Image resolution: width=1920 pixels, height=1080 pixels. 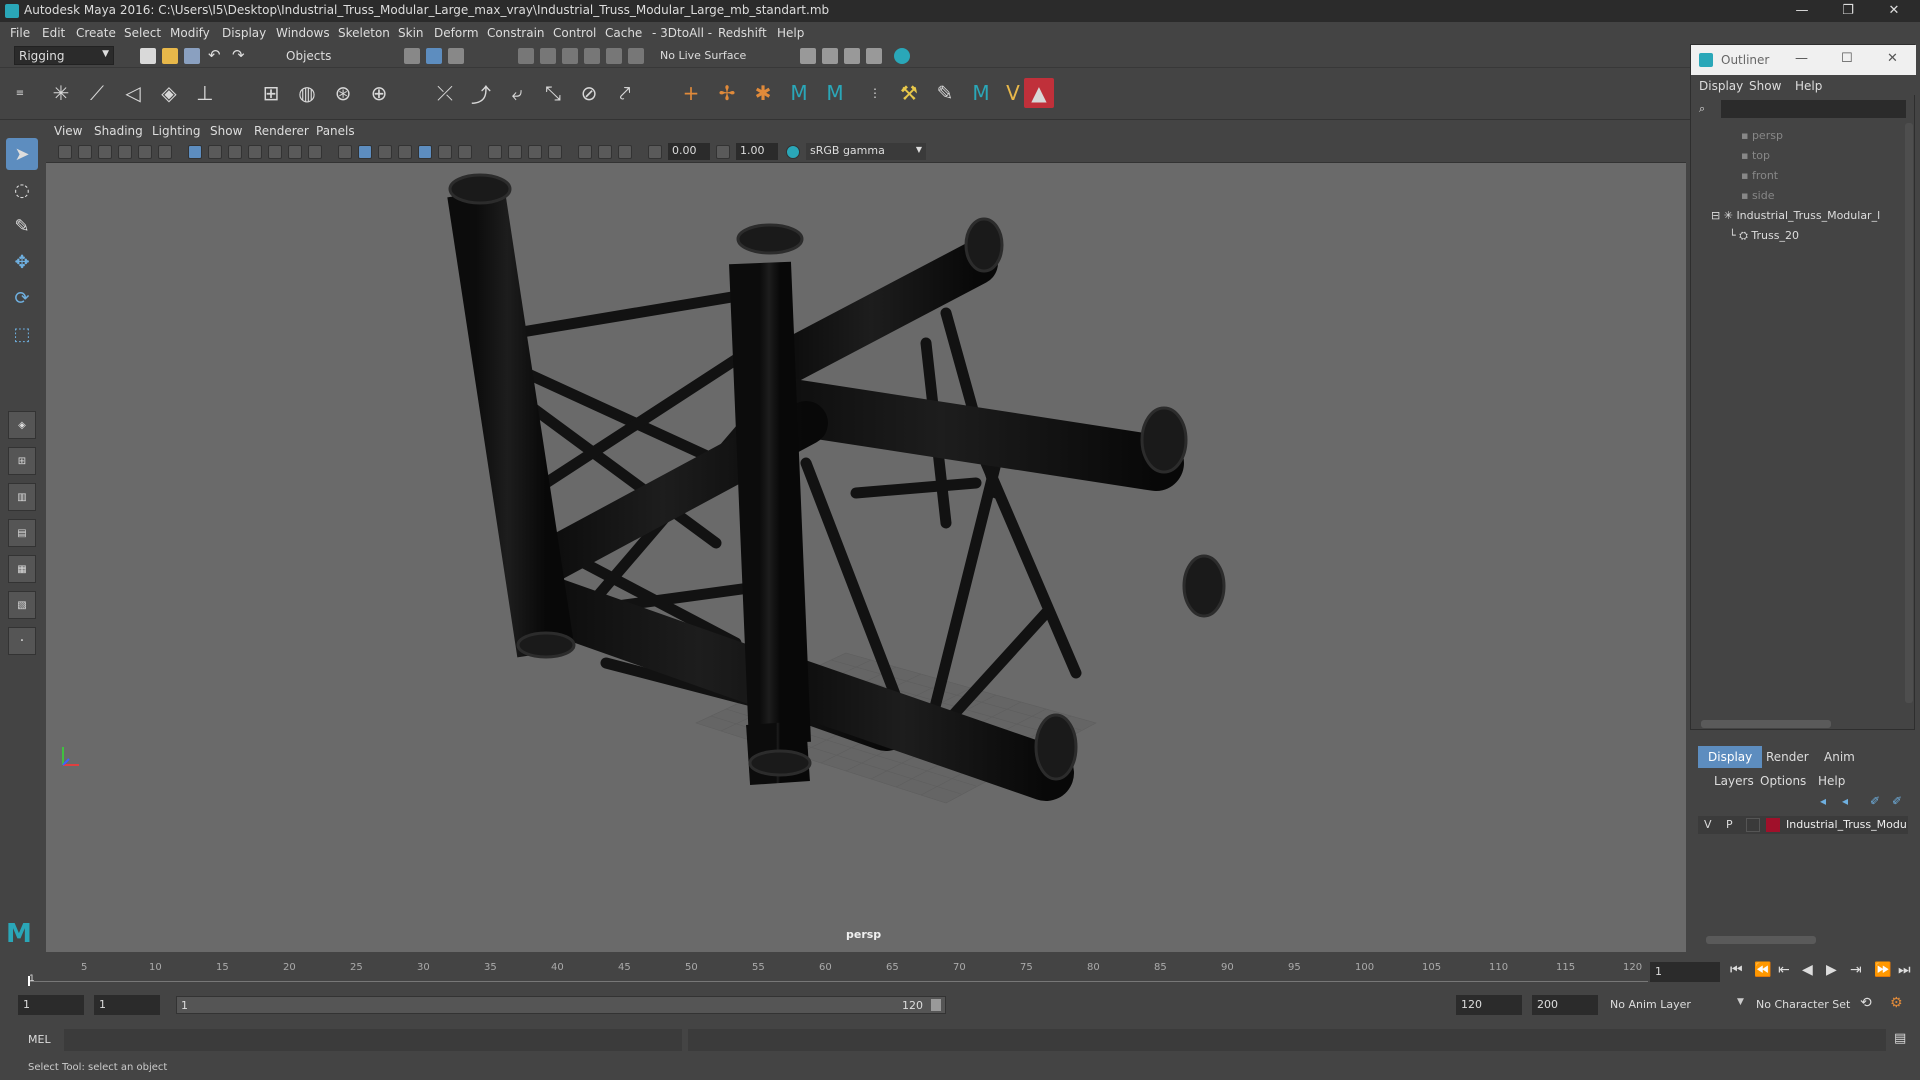 What do you see at coordinates (703, 55) in the screenshot?
I see `live-surface-field: No Live Surface` at bounding box center [703, 55].